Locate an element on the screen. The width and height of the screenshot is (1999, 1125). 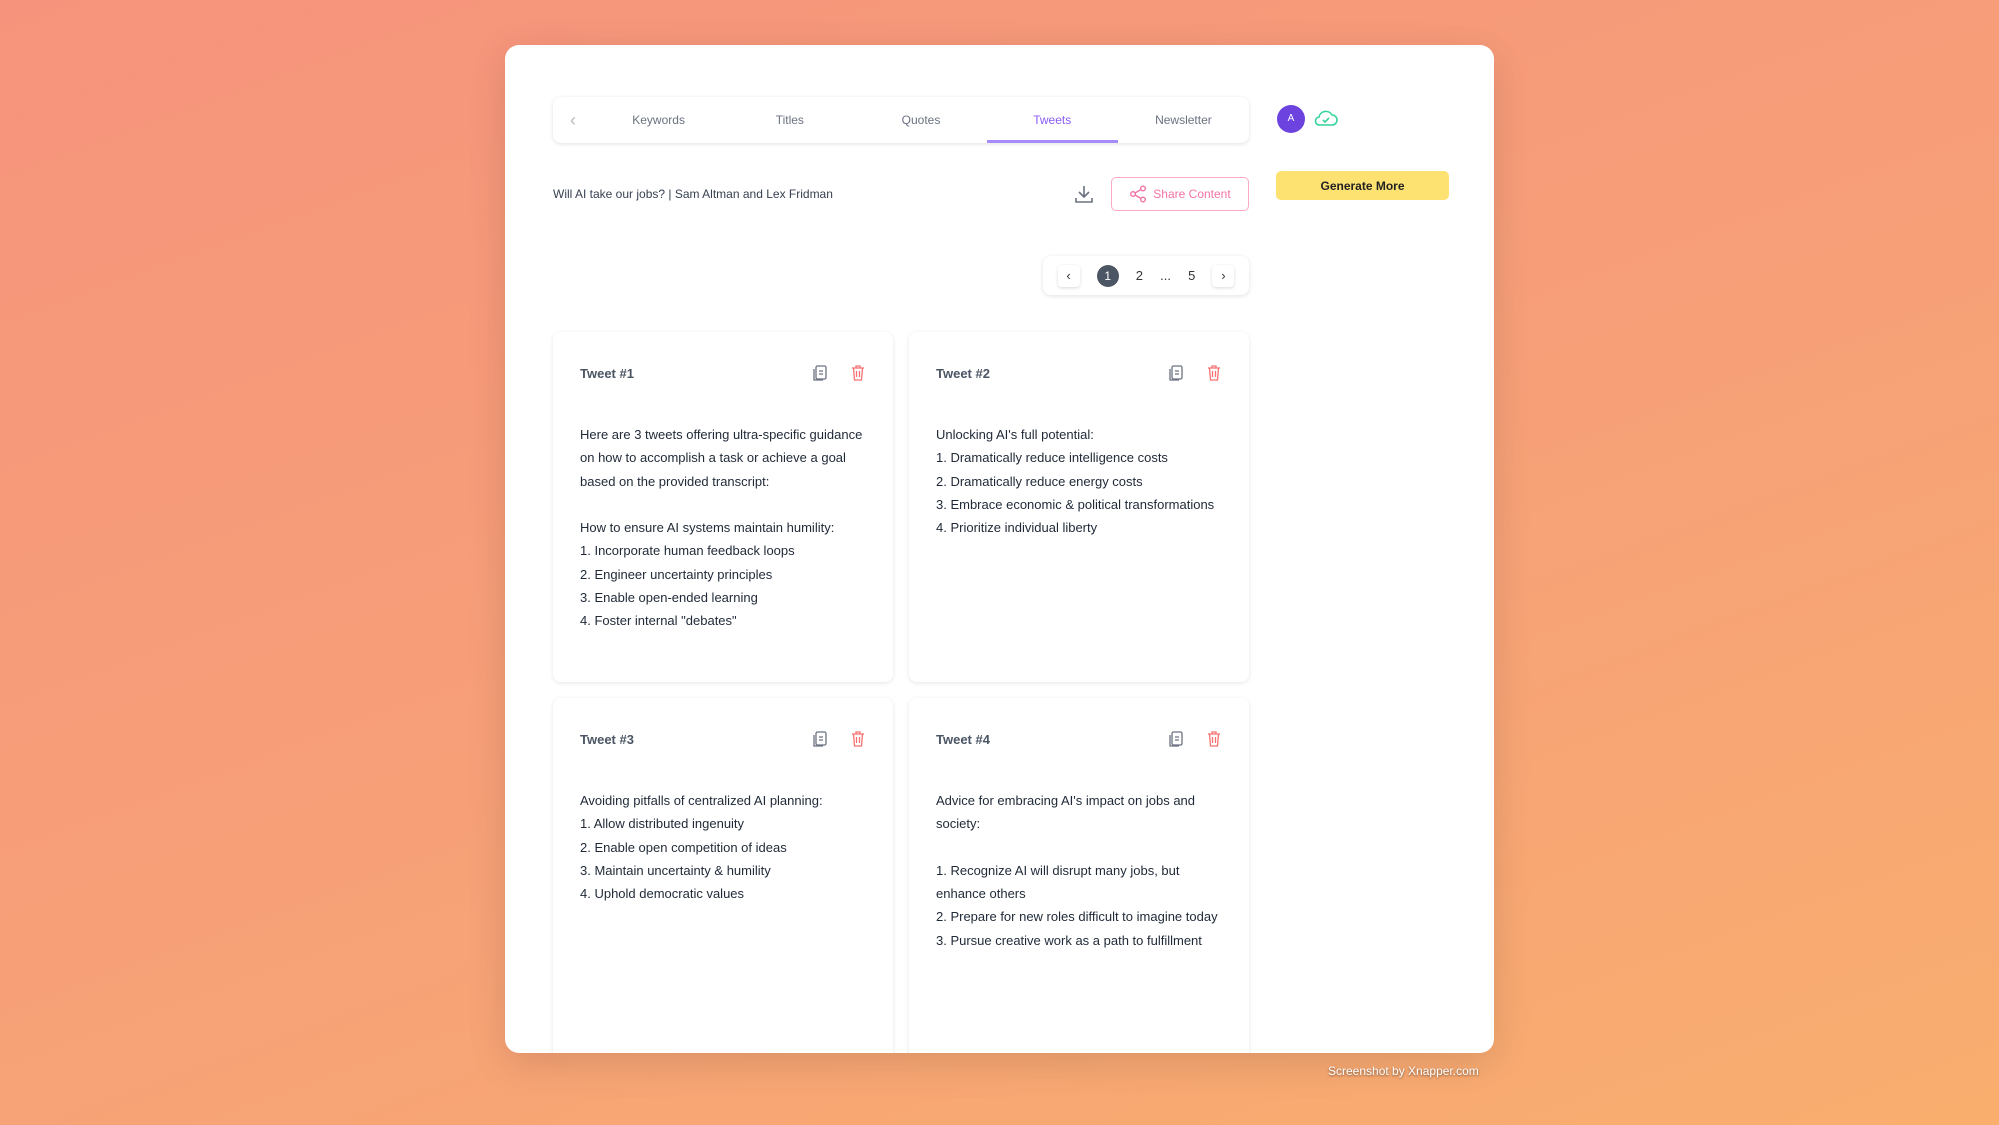
tweet-title: Tweet #1 is located at coordinates (607, 373).